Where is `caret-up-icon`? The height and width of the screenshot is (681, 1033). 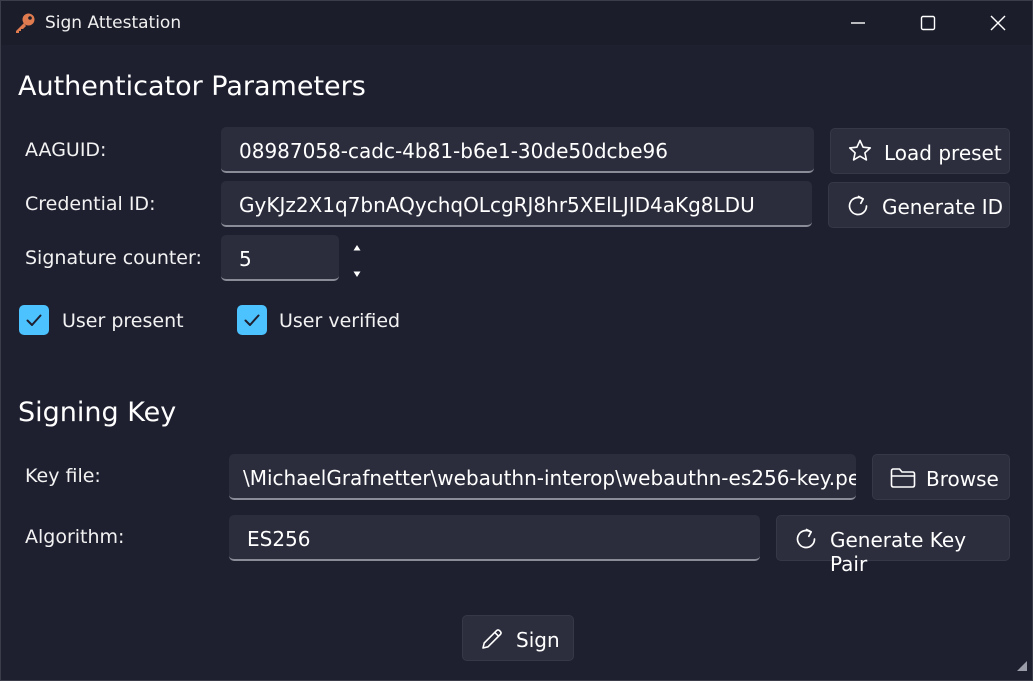 caret-up-icon is located at coordinates (357, 248).